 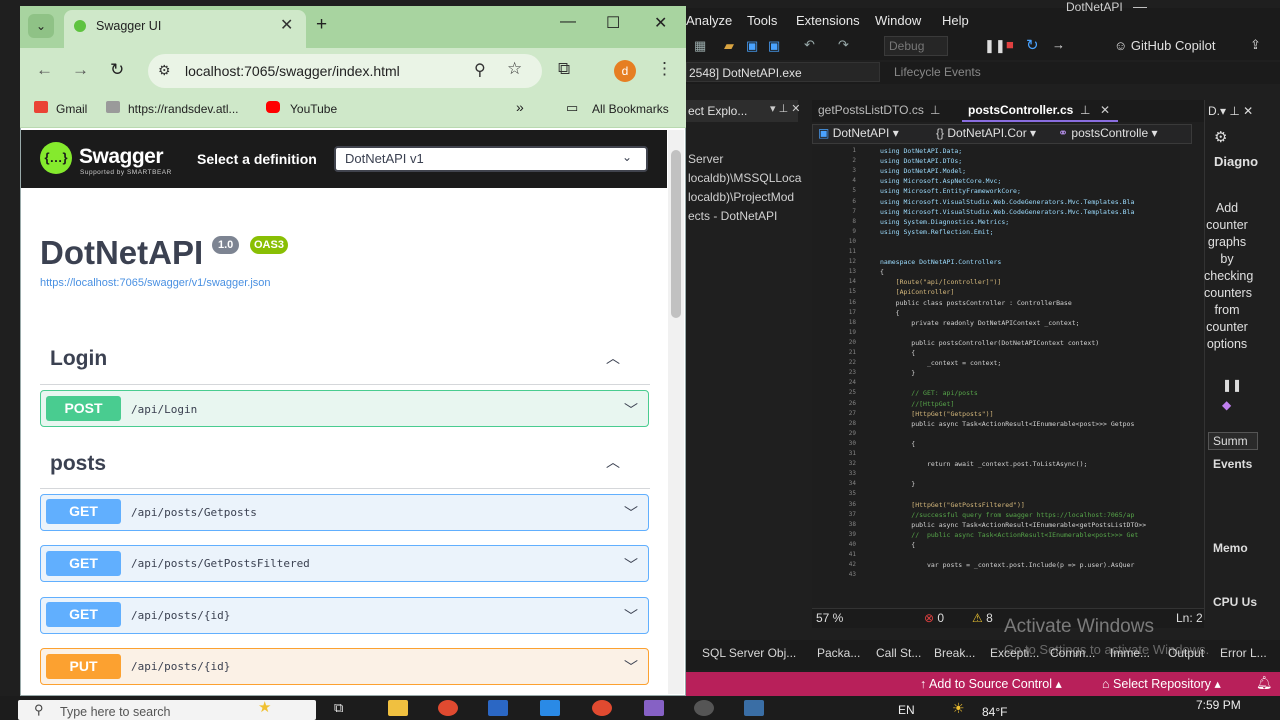 I want to click on extensions-icon: ⧉, so click(x=564, y=69).